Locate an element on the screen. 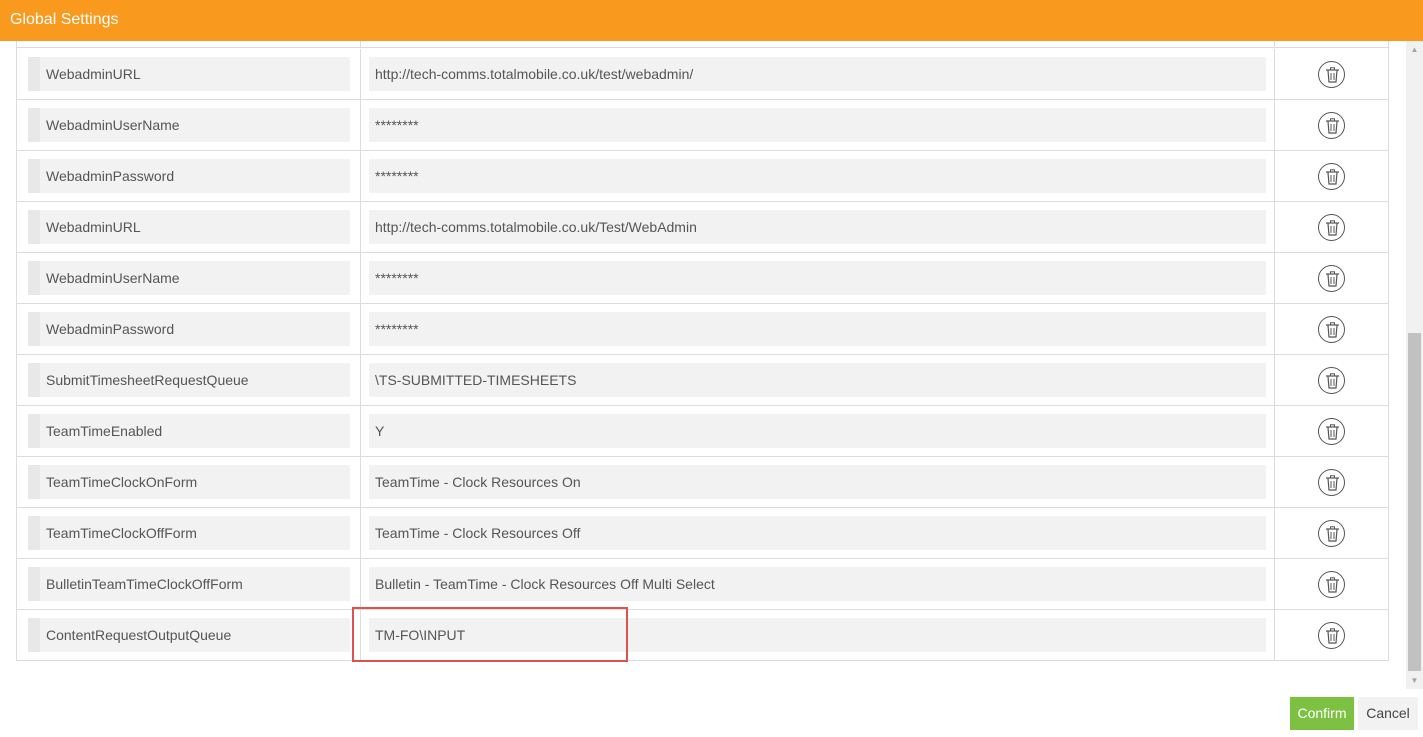 The width and height of the screenshot is (1423, 737). table-row-partial is located at coordinates (702, 44).